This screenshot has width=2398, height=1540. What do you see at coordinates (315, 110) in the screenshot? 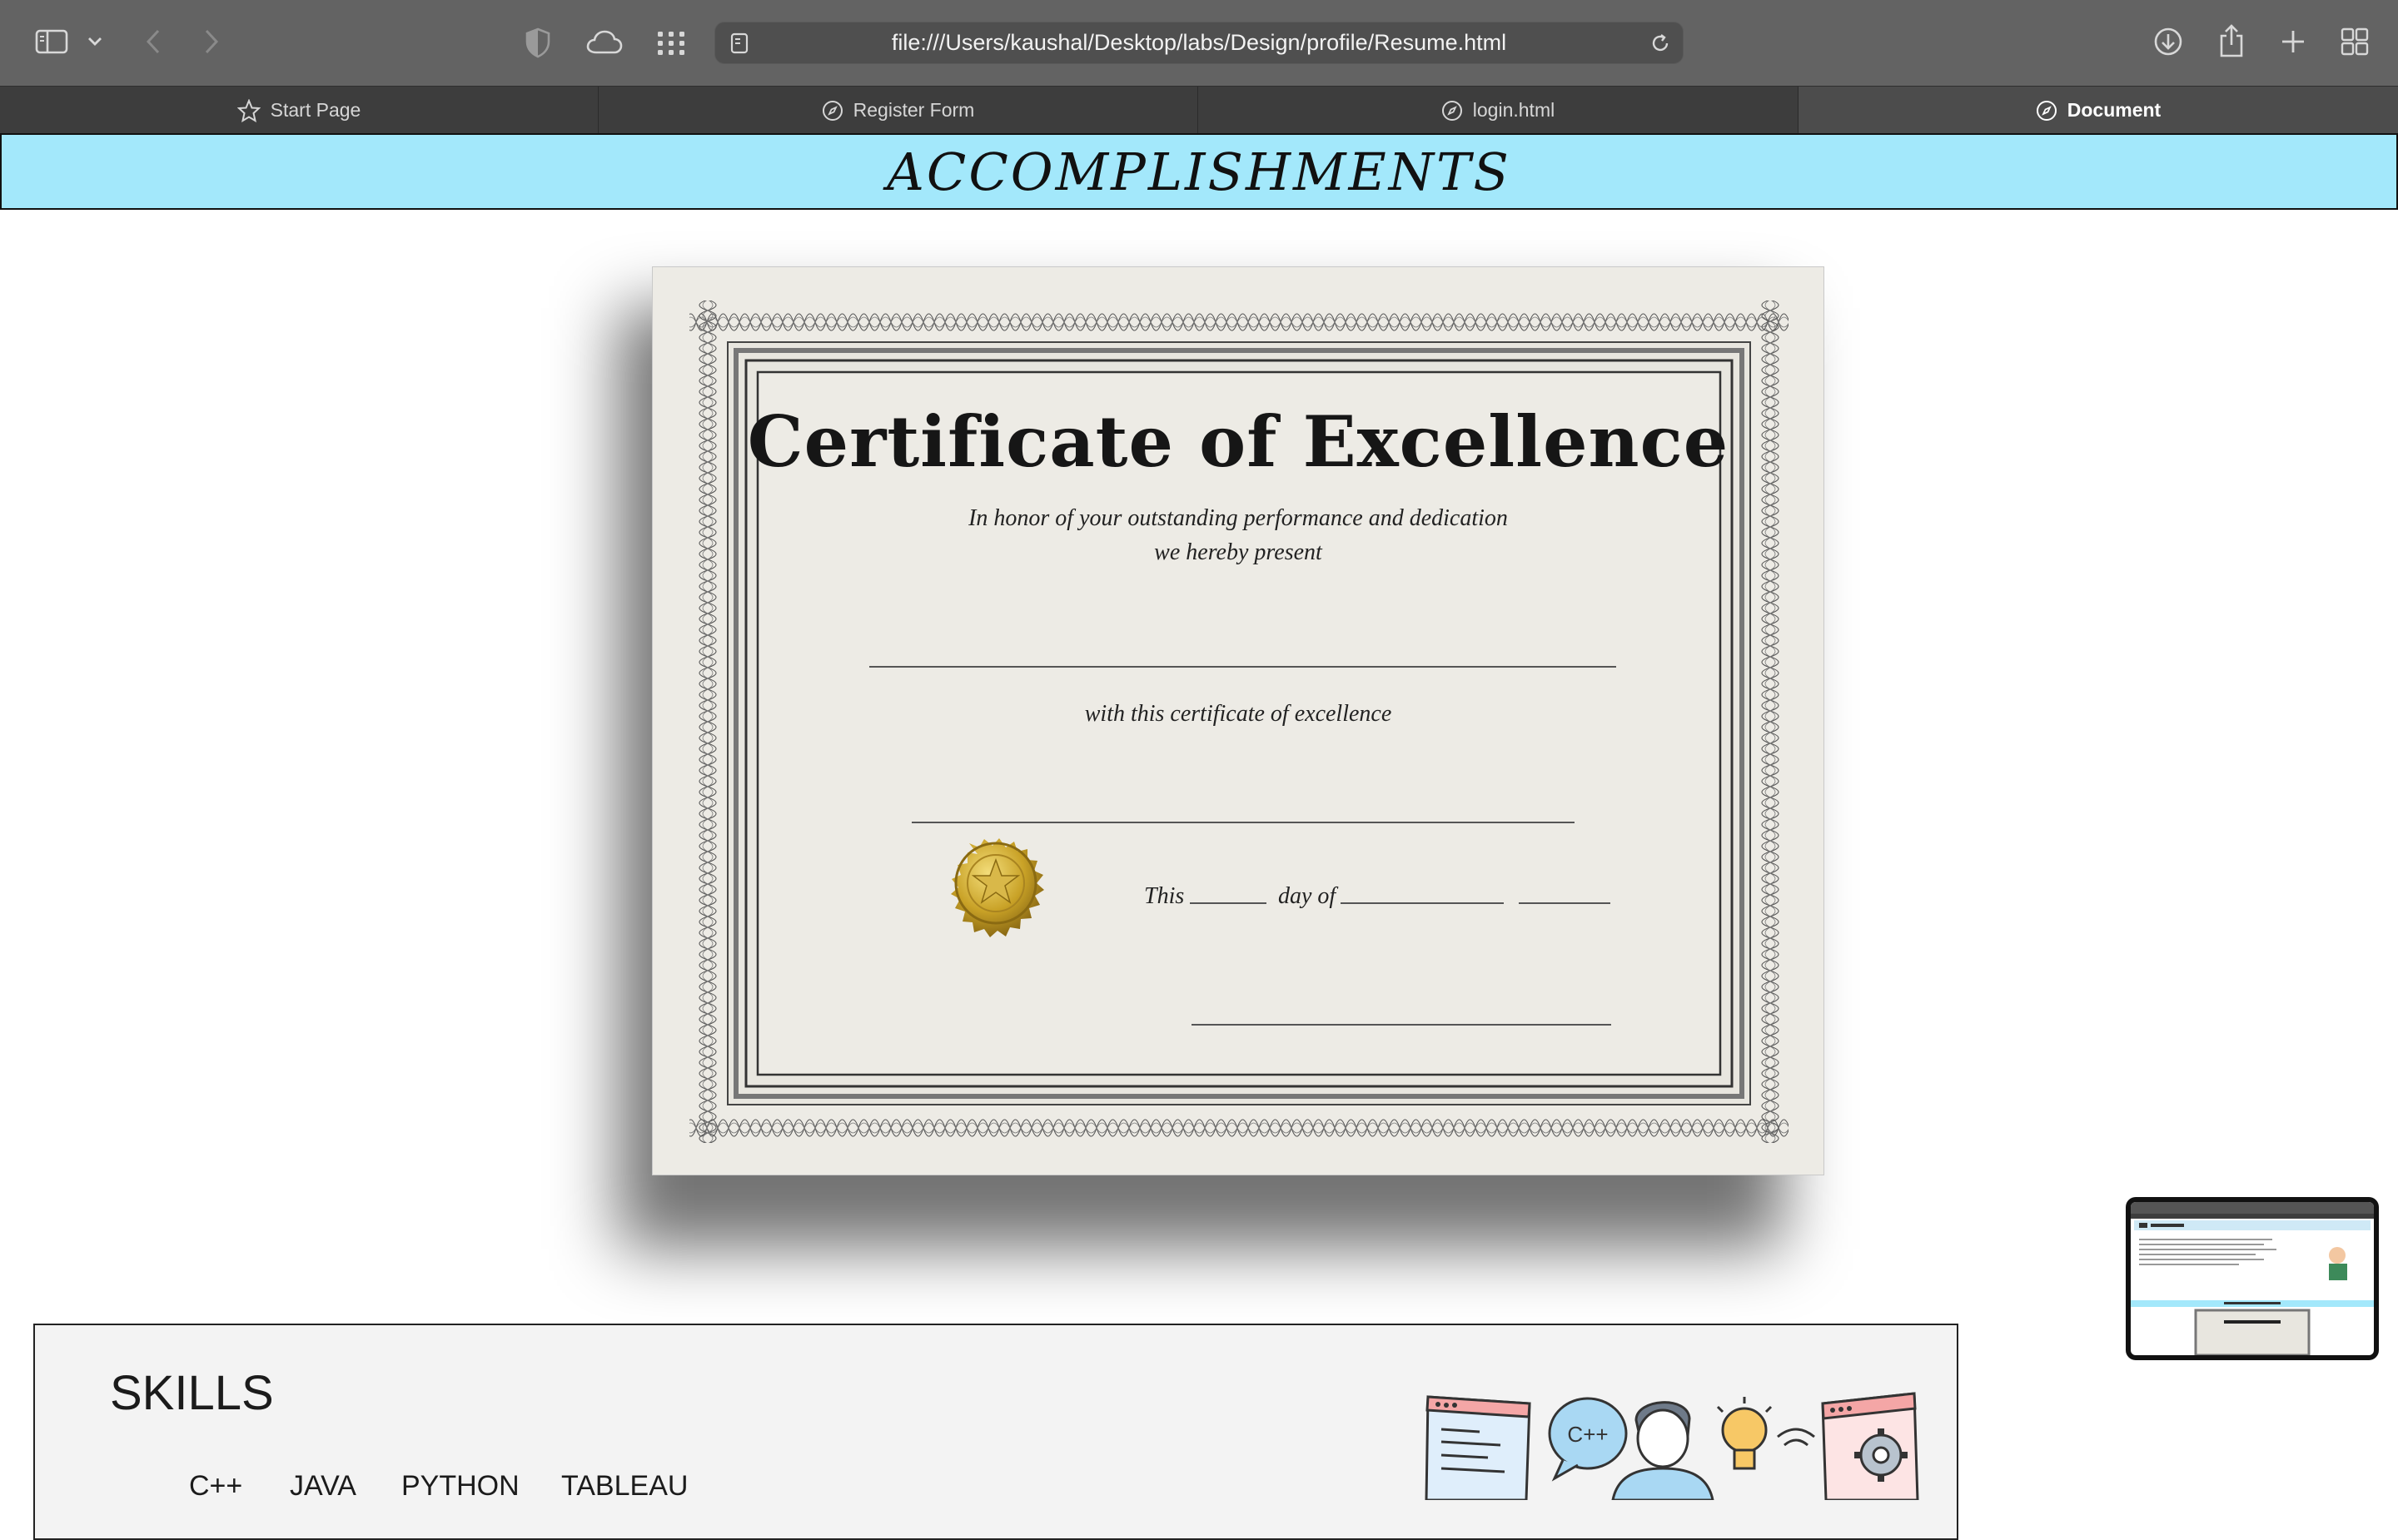
I see `tab-label: Start Page` at bounding box center [315, 110].